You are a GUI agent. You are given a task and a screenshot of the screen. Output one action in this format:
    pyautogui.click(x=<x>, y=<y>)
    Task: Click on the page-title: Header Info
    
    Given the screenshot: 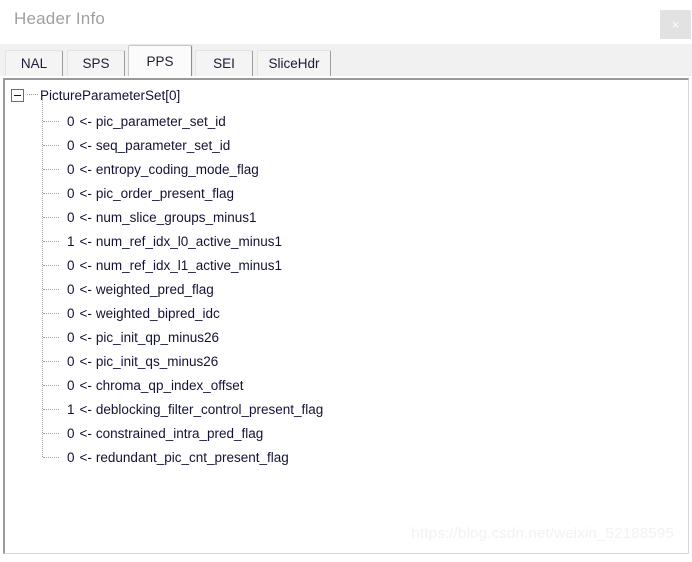 What is the action you would take?
    pyautogui.click(x=60, y=18)
    